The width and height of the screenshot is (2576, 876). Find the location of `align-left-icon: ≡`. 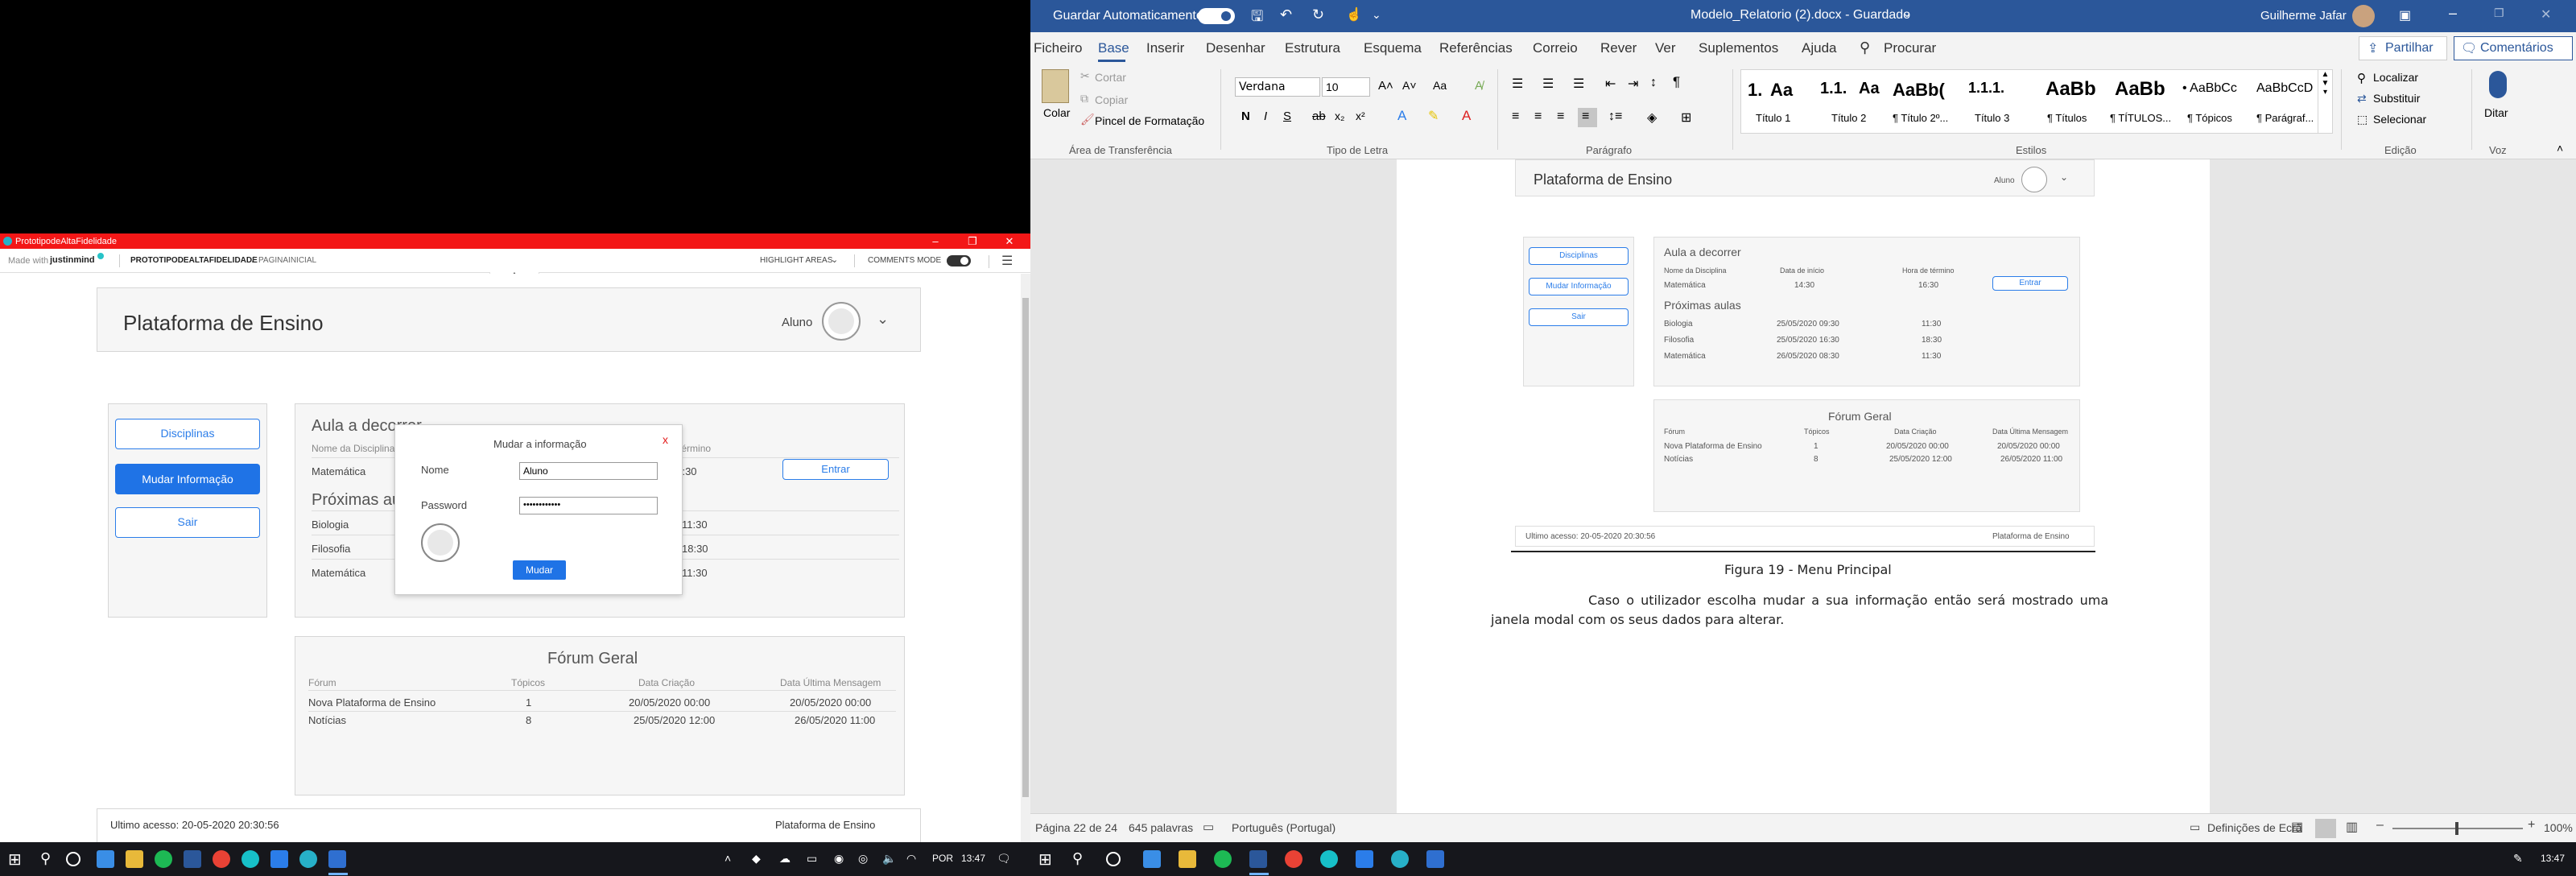

align-left-icon: ≡ is located at coordinates (1515, 117).